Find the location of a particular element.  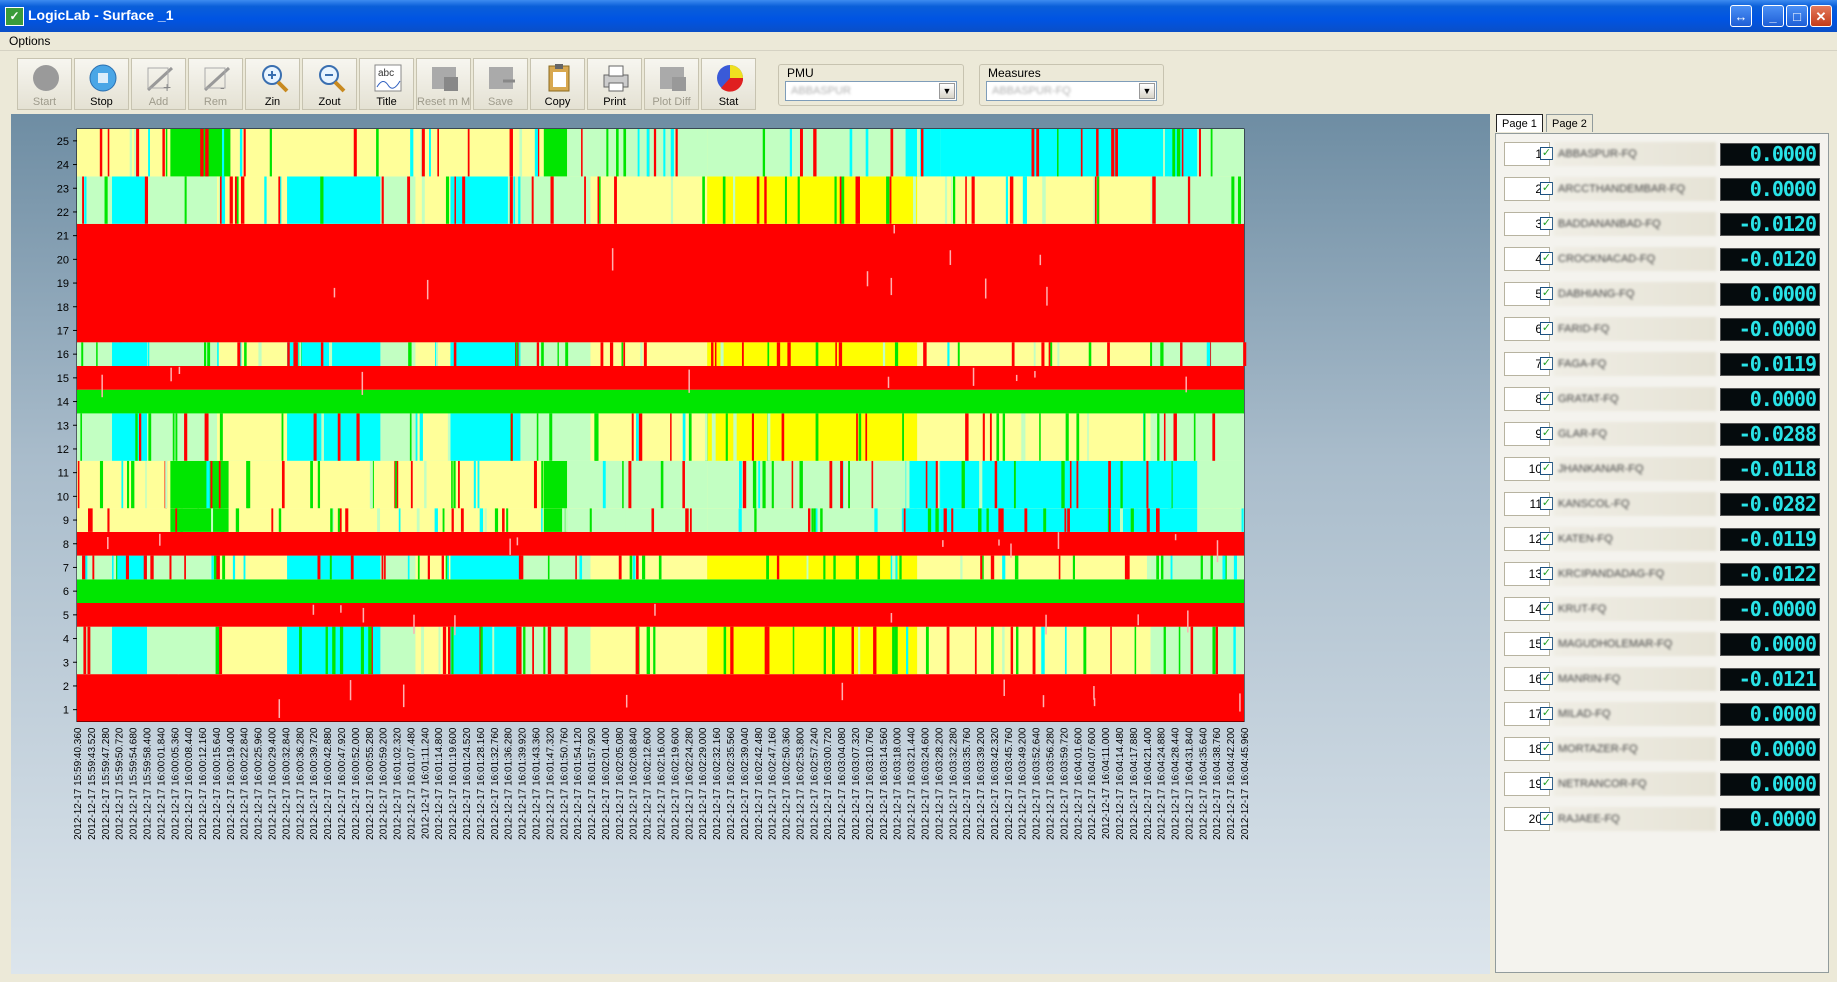

stop-button: Stop is located at coordinates (101, 84).